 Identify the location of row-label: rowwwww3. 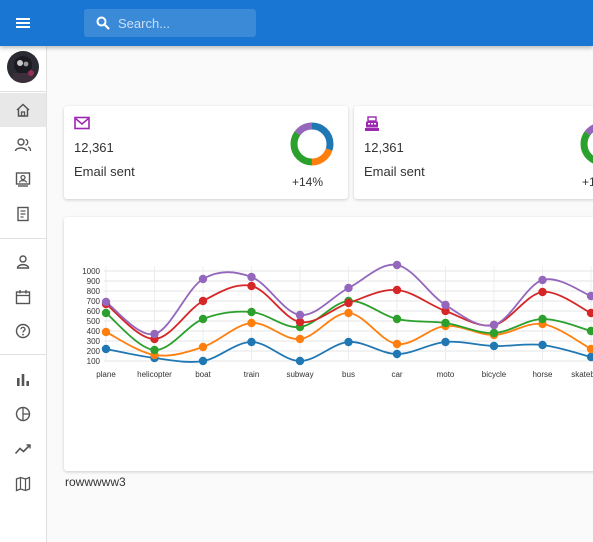
(95, 482).